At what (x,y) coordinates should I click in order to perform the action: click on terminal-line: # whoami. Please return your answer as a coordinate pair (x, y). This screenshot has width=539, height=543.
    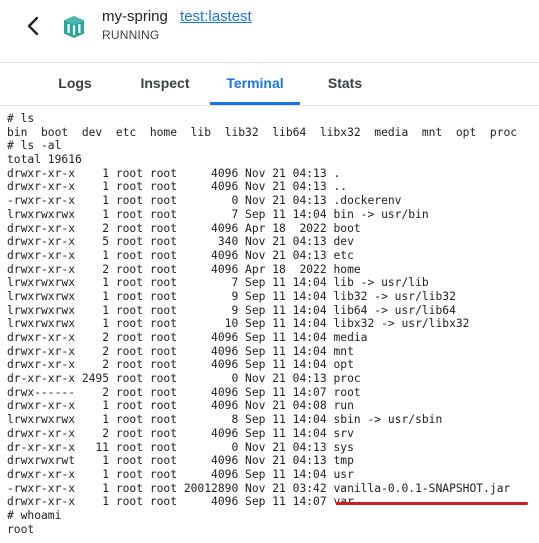
    Looking at the image, I should click on (34, 515).